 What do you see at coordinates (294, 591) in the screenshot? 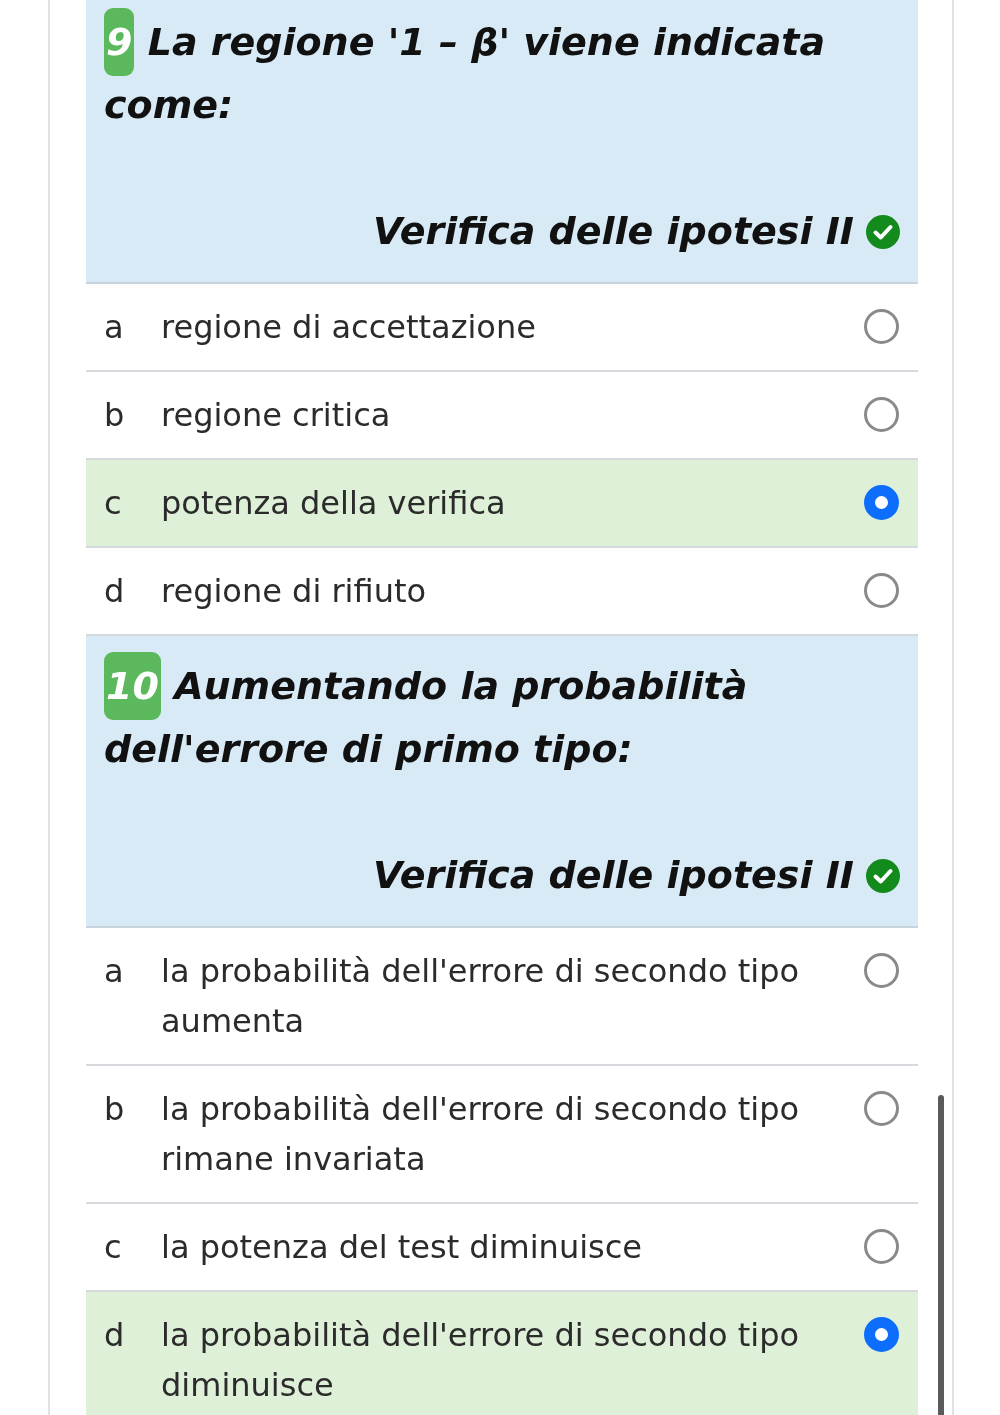
I see `option-text: regione di rifiuto` at bounding box center [294, 591].